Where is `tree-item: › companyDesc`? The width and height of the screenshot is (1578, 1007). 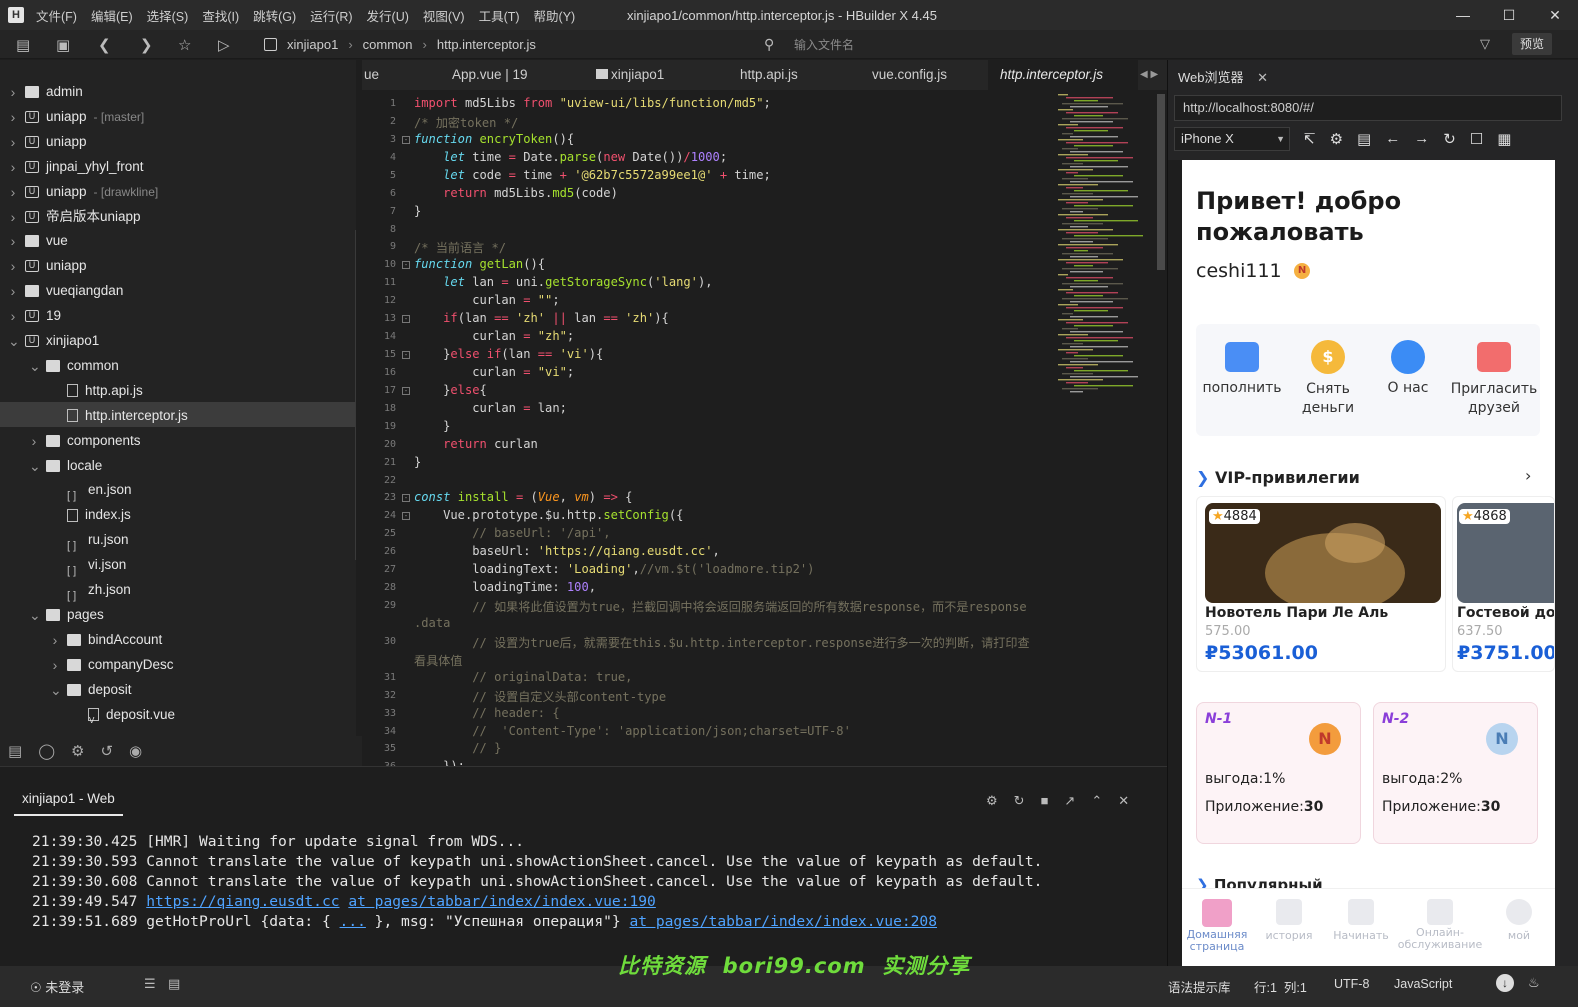
tree-item: › companyDesc is located at coordinates (112, 665).